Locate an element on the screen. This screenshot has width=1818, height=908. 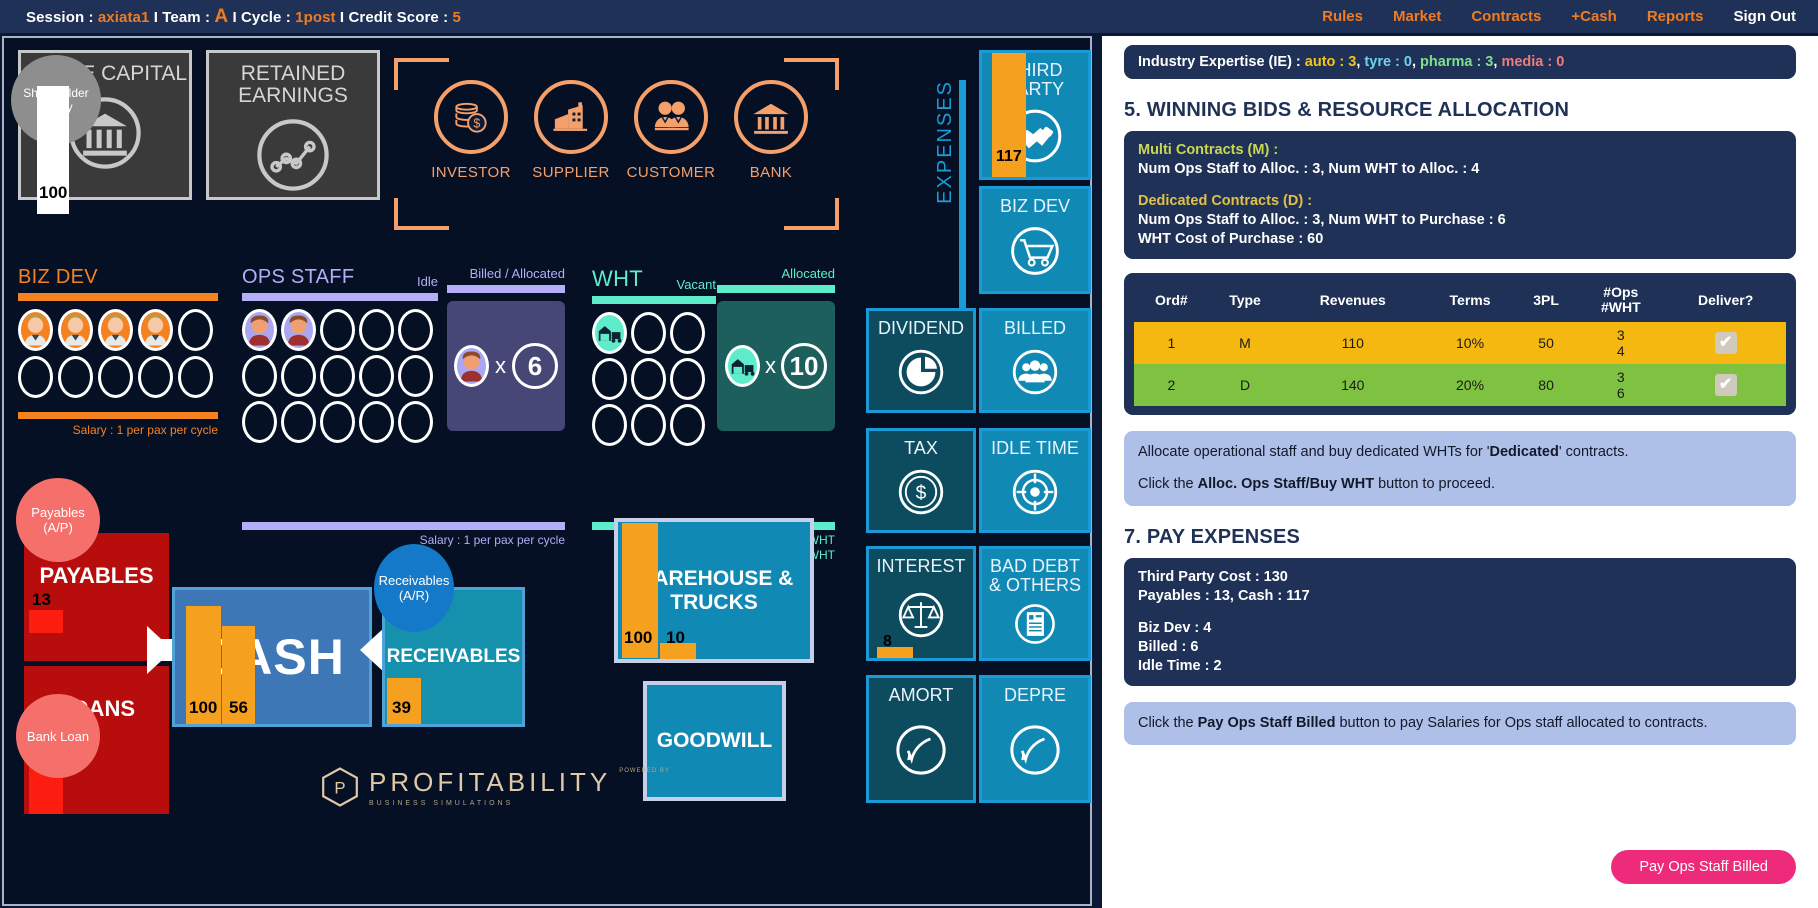
tile-amort: AMORT is located at coordinates (921, 739).